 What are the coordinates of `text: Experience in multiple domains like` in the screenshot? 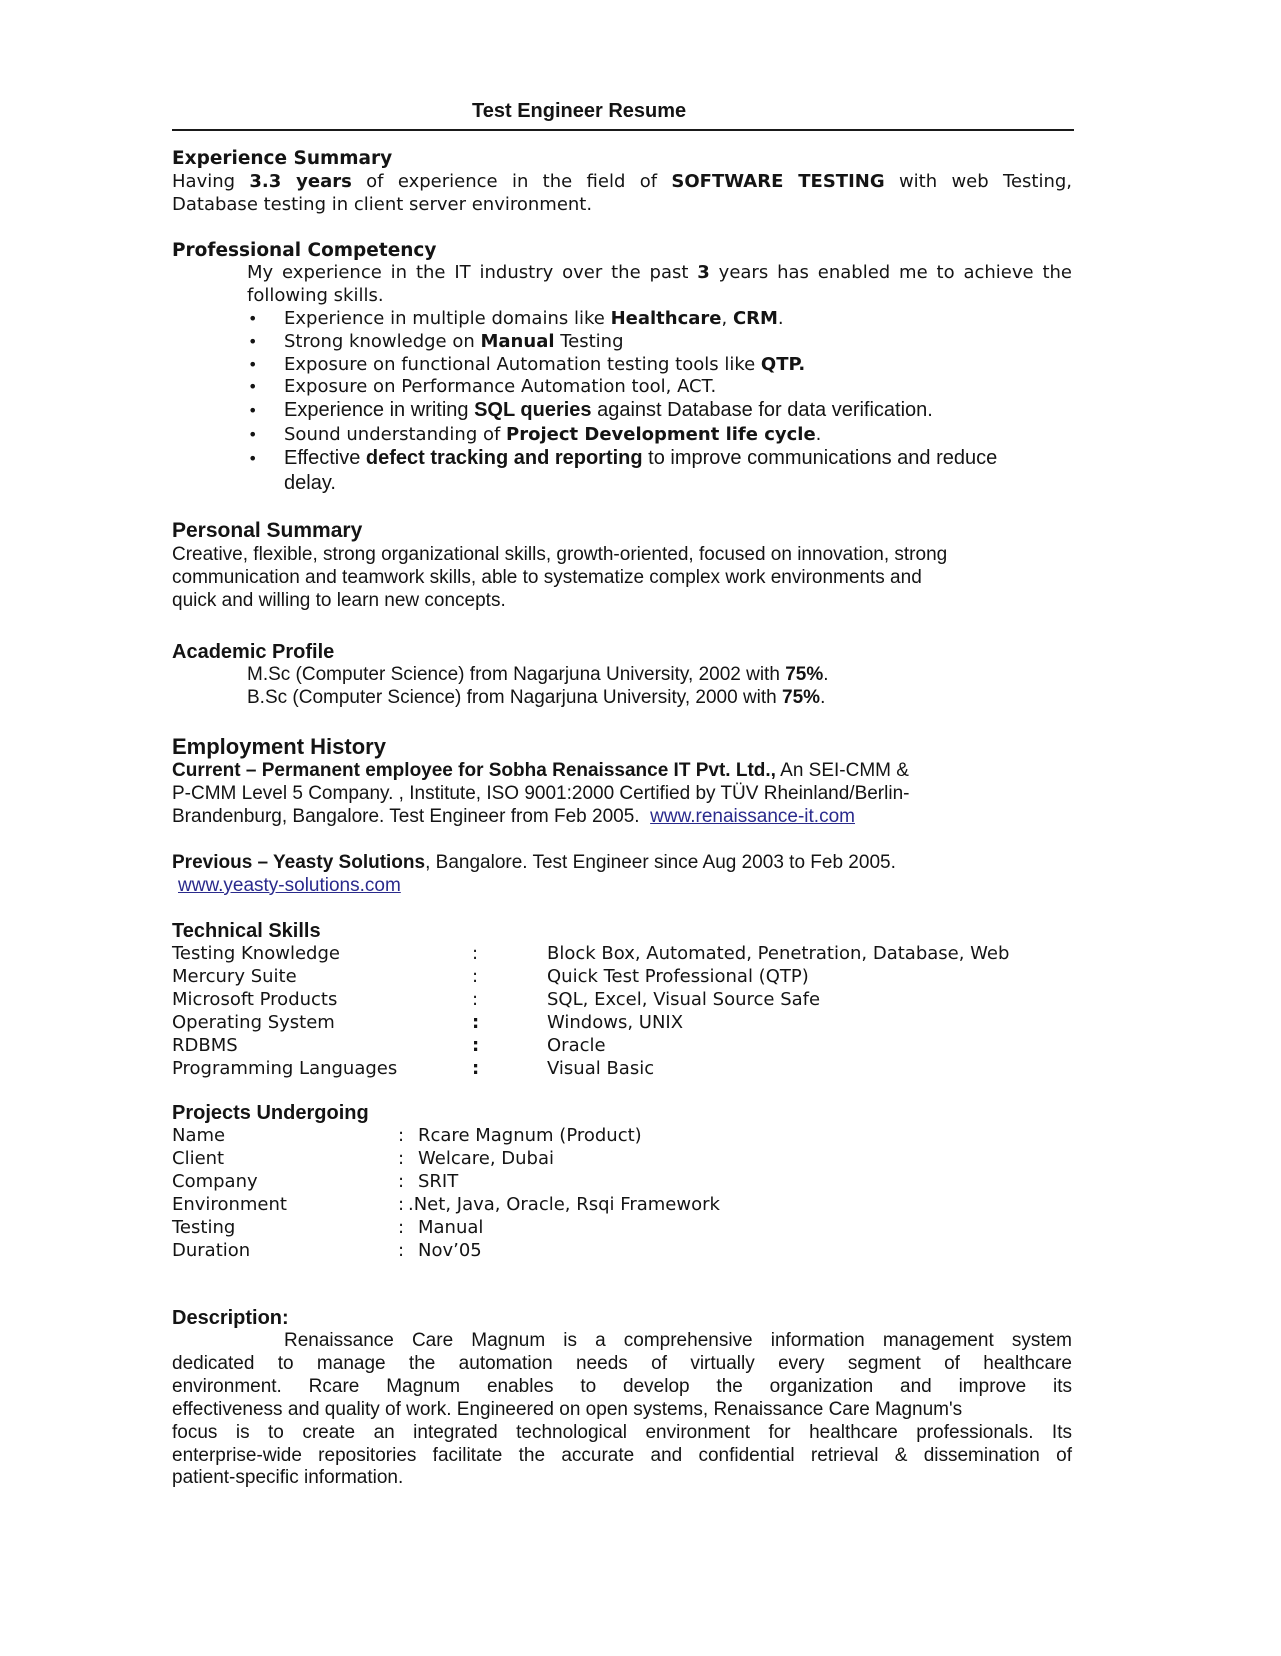 It's located at (447, 318).